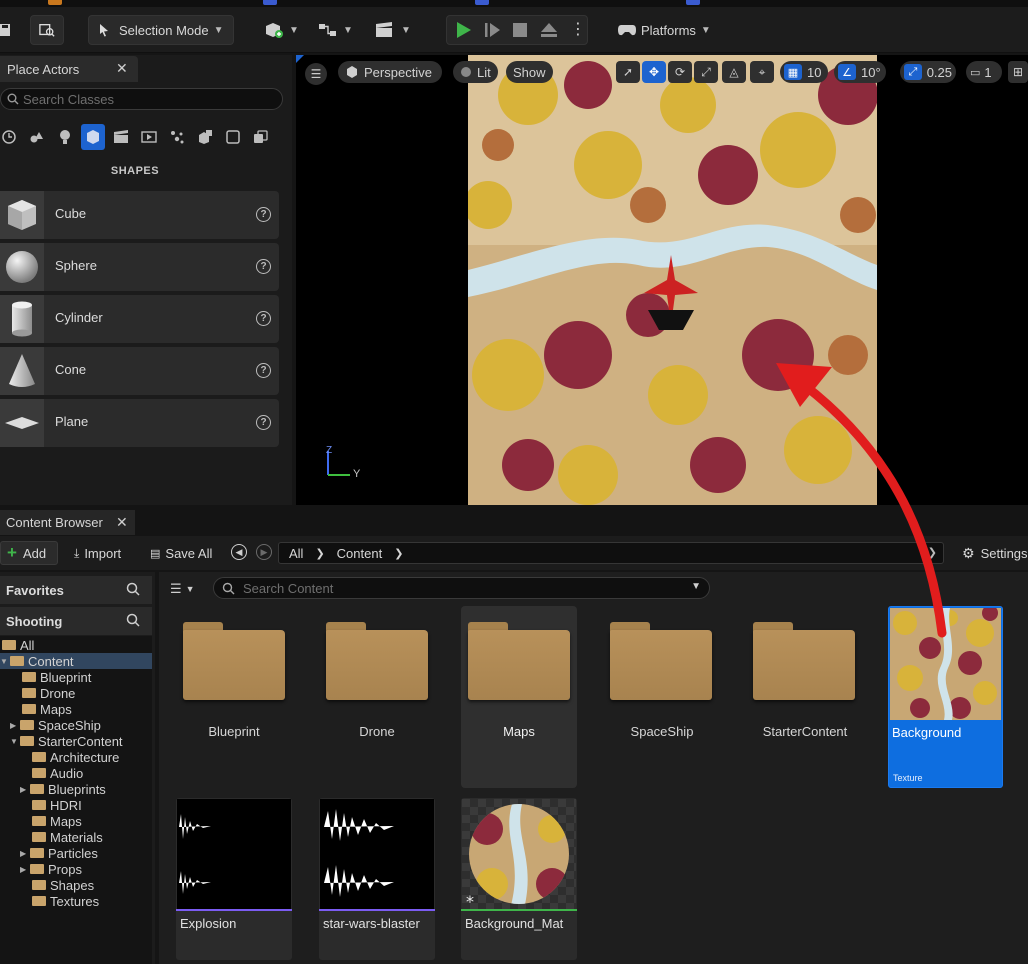 This screenshot has width=1028, height=964. What do you see at coordinates (493, 31) in the screenshot?
I see `advance-frame-icon` at bounding box center [493, 31].